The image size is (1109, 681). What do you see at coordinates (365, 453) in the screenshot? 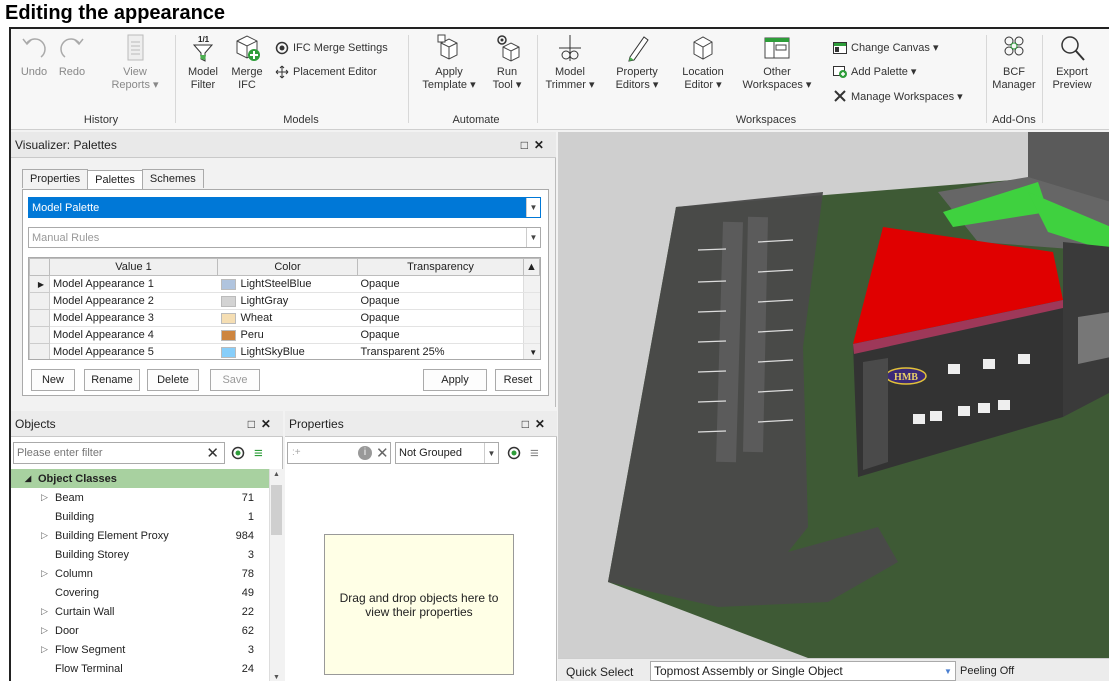
I see `info-icon: i` at bounding box center [365, 453].